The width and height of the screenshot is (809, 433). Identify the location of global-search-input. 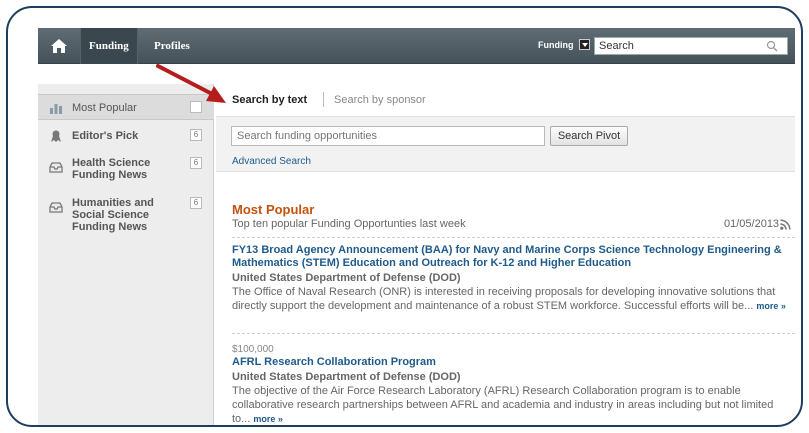
(691, 46).